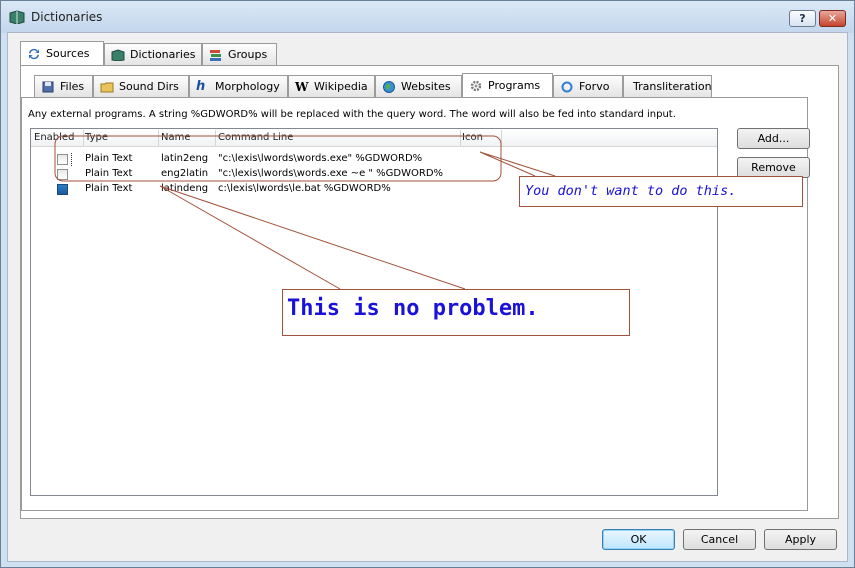  Describe the element at coordinates (514, 85) in the screenshot. I see `tab-label: Programs` at that location.